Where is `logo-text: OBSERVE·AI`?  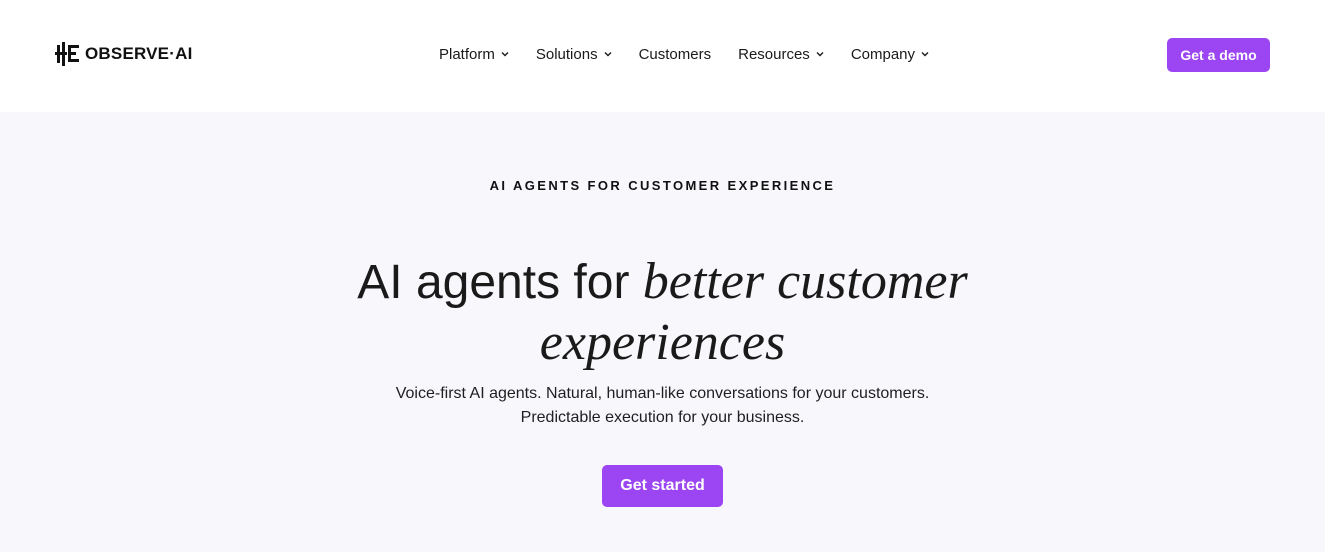 logo-text: OBSERVE·AI is located at coordinates (139, 53).